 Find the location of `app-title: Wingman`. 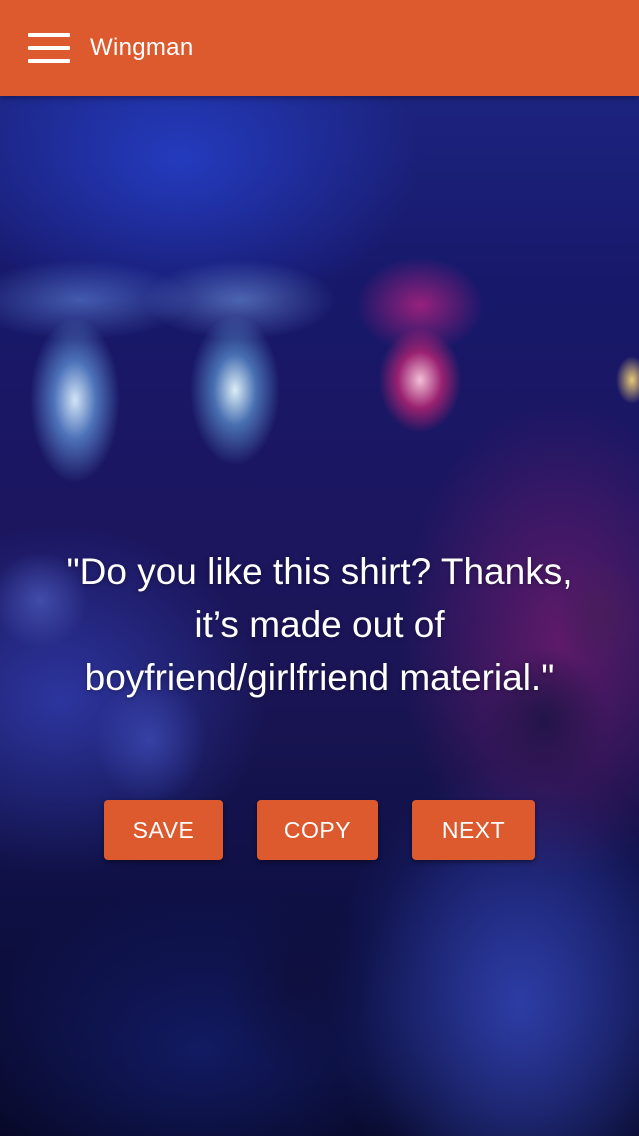

app-title: Wingman is located at coordinates (142, 47).